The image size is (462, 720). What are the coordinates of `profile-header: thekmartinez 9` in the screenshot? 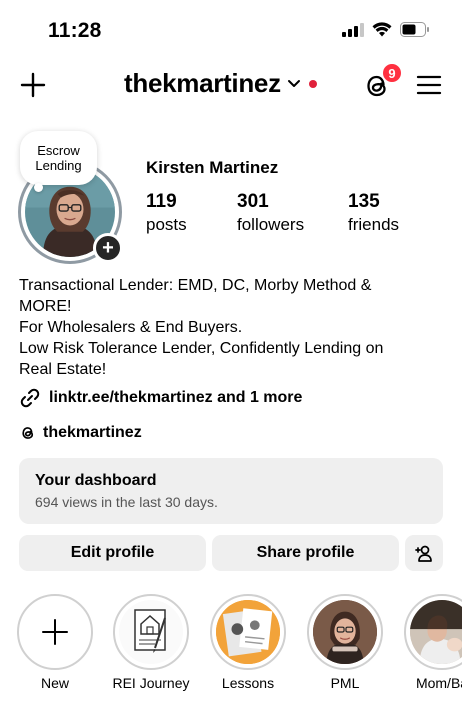 It's located at (231, 87).